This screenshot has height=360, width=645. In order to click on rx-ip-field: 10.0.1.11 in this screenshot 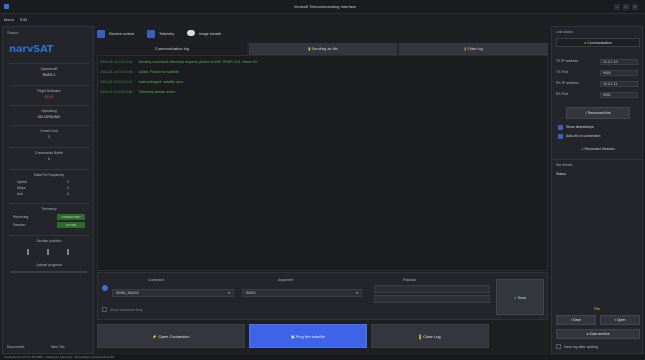, I will do `click(619, 84)`.